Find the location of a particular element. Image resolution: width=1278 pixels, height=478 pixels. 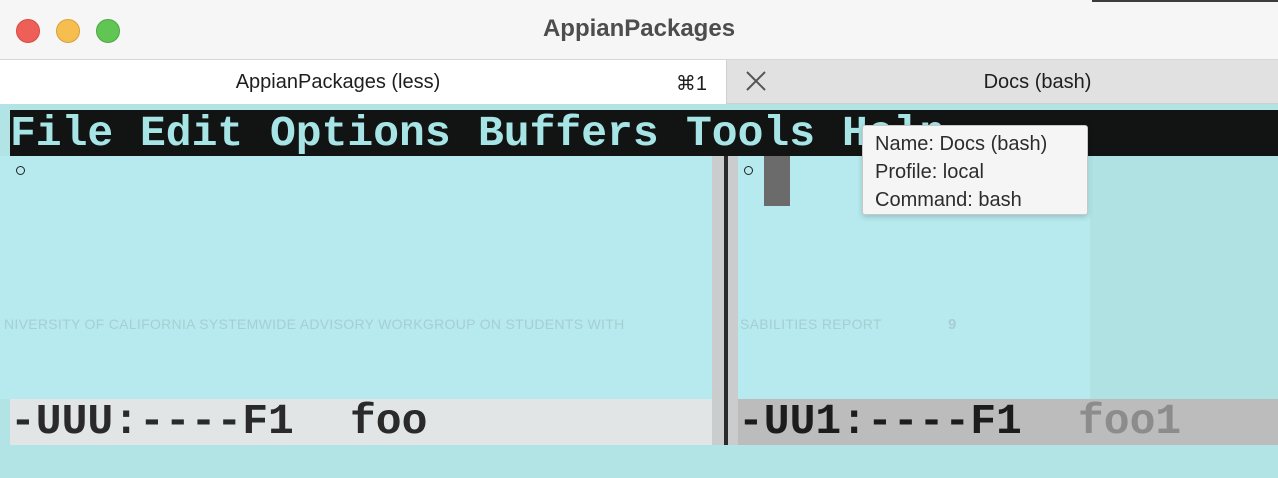

title-bar: AppianPackages is located at coordinates (639, 30).